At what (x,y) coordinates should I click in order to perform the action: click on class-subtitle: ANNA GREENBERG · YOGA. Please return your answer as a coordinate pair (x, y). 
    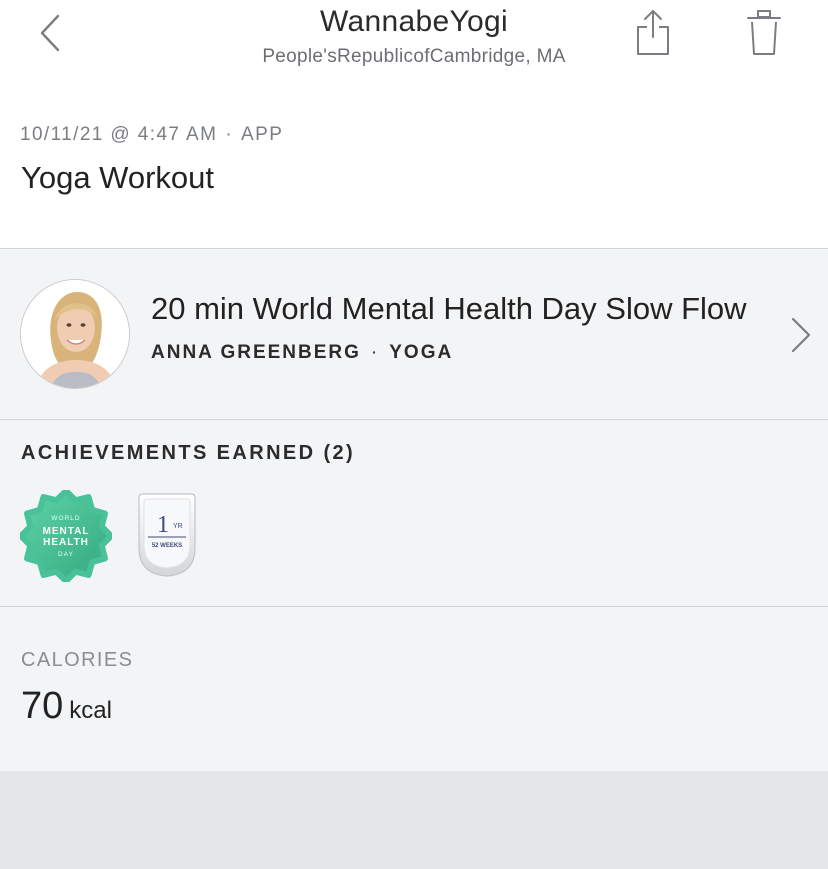
    Looking at the image, I should click on (302, 353).